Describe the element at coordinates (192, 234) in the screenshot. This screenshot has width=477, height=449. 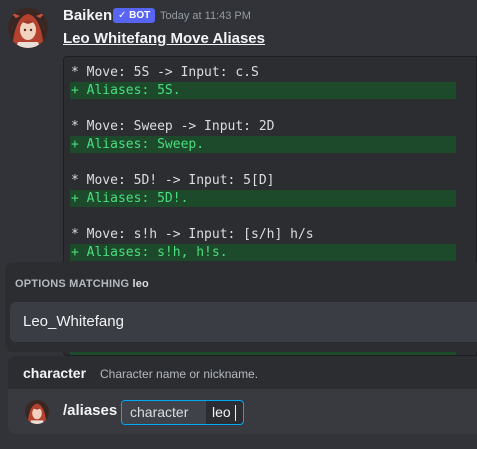
I see `code-line: * Move: s!h -> Input: [s/h] h/s` at that location.